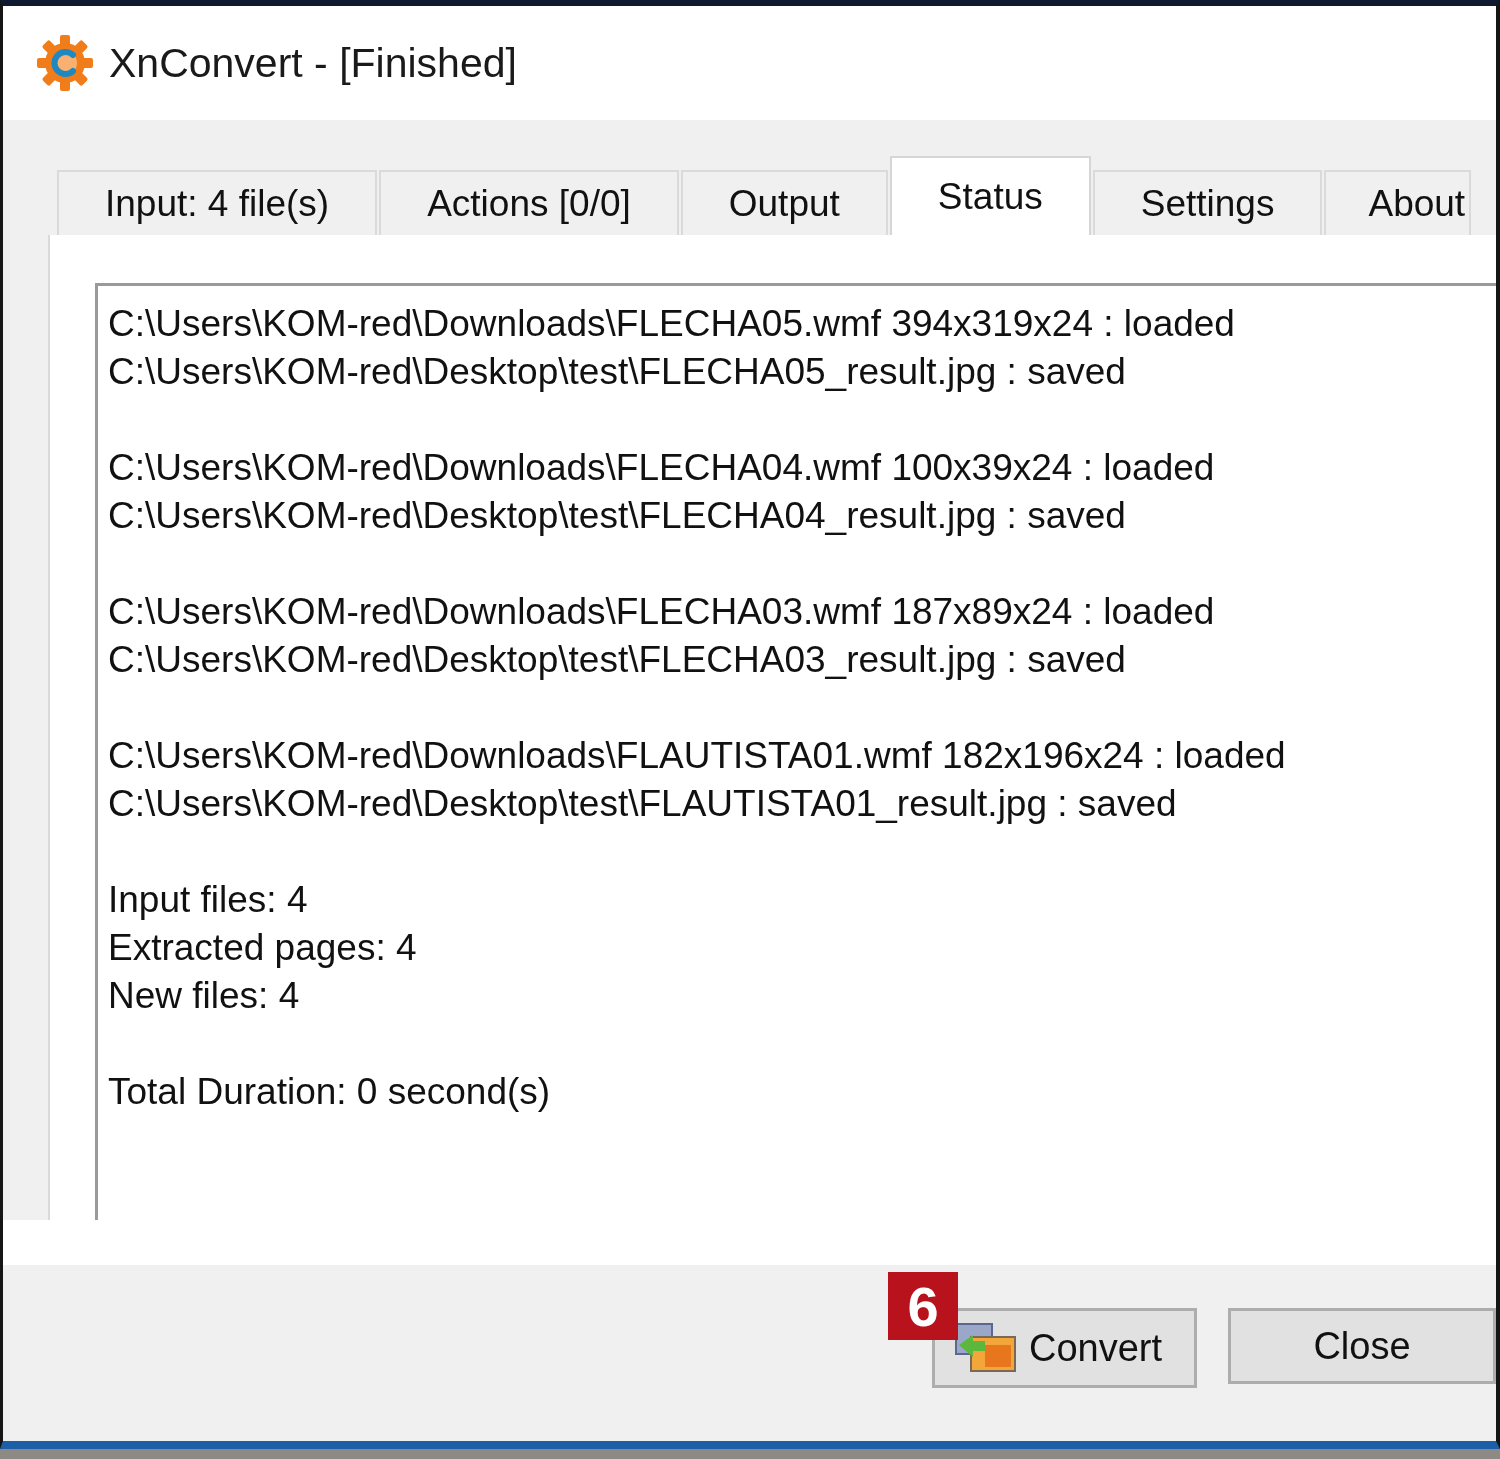 Image resolution: width=1500 pixels, height=1459 pixels. I want to click on log-line: C:\Users\KOM-red\Downloads\FLECHA03.wmf 187x89x24 : loaded, so click(661, 612).